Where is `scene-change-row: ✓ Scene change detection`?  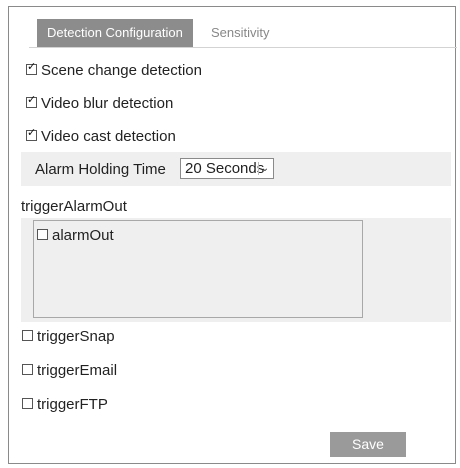
scene-change-row: ✓ Scene change detection is located at coordinates (114, 70).